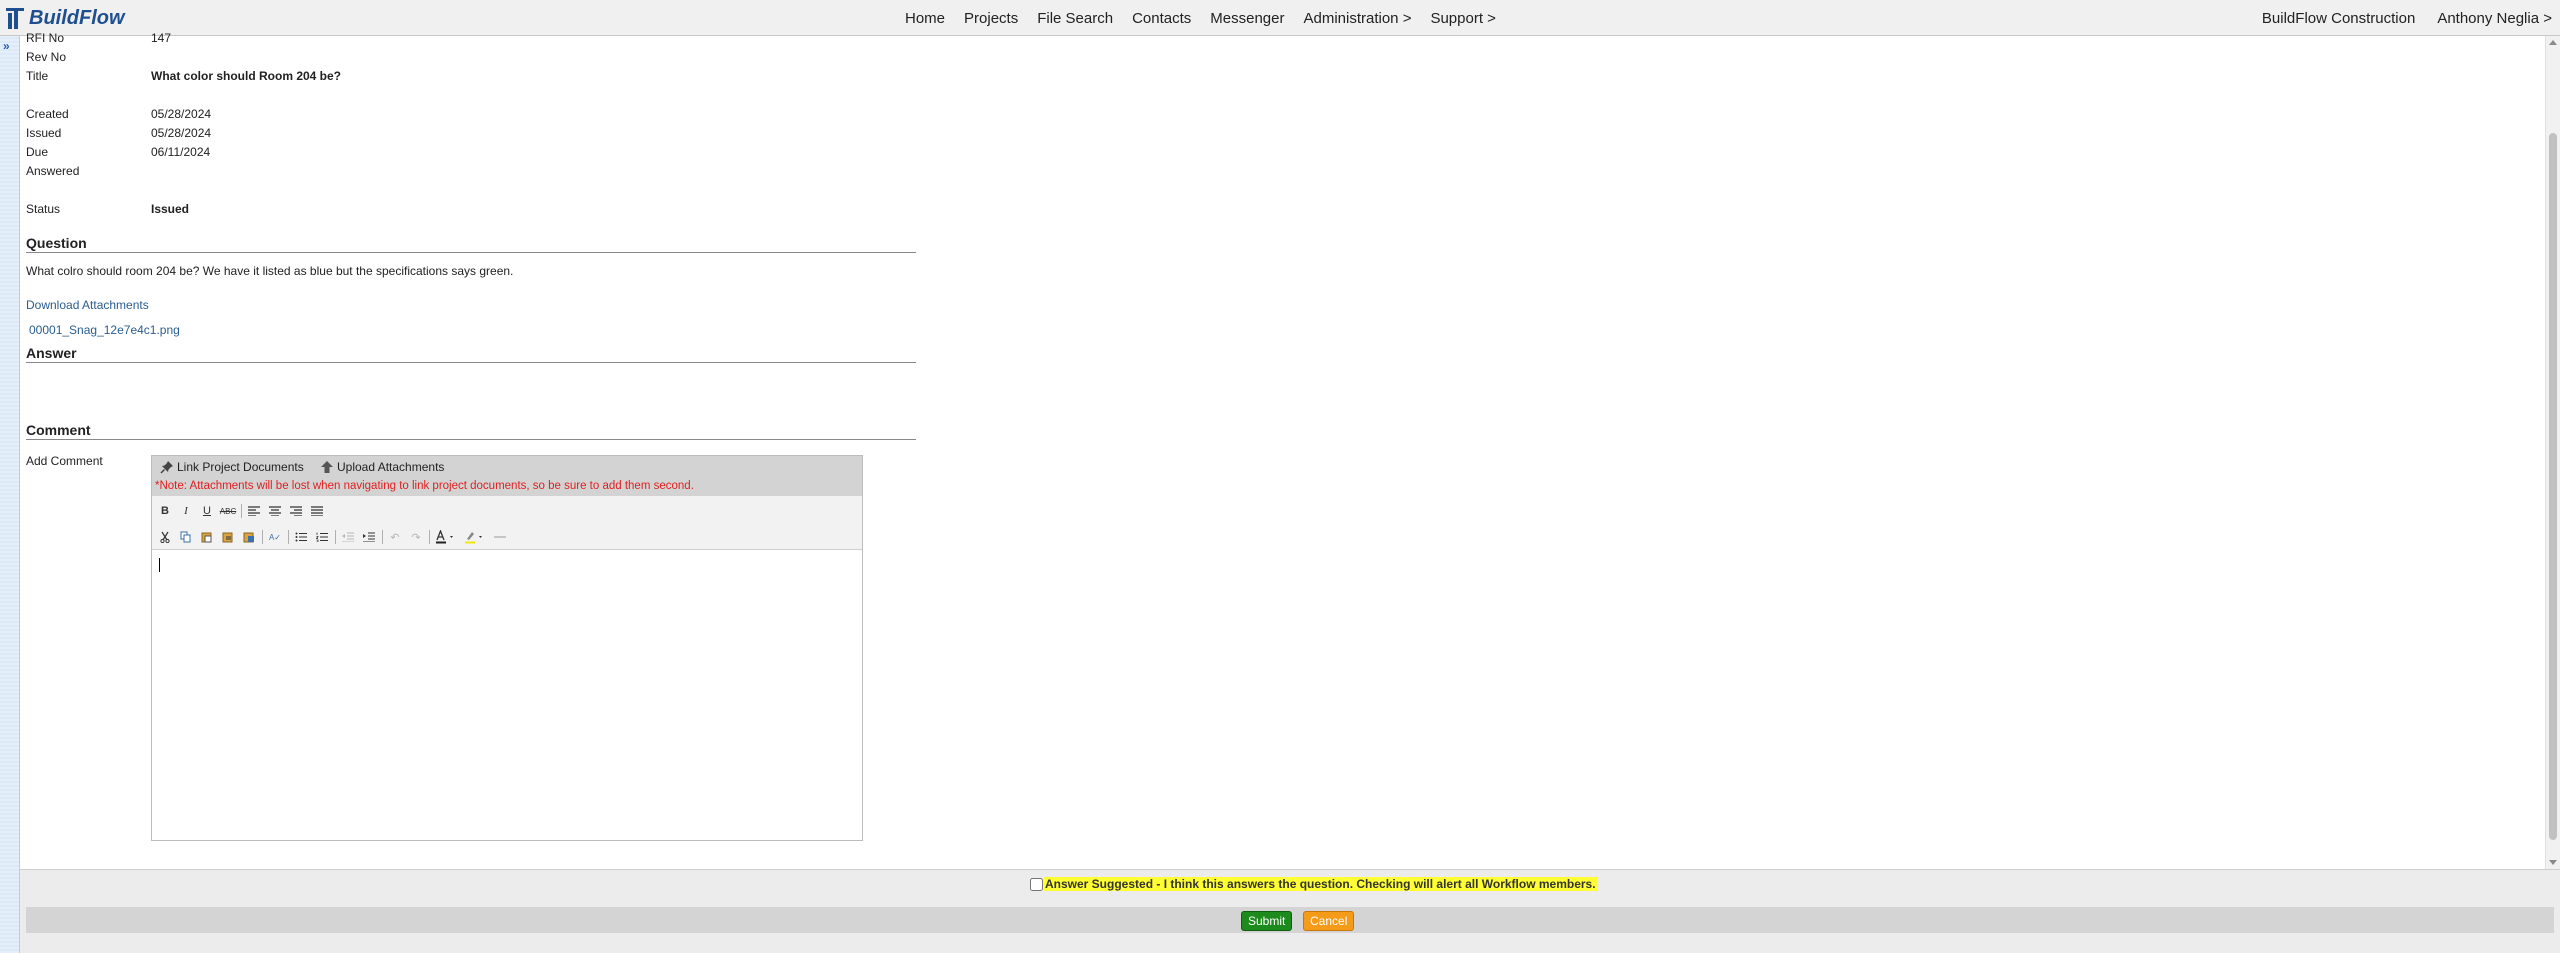 Image resolution: width=2560 pixels, height=953 pixels. I want to click on paste-icon, so click(207, 537).